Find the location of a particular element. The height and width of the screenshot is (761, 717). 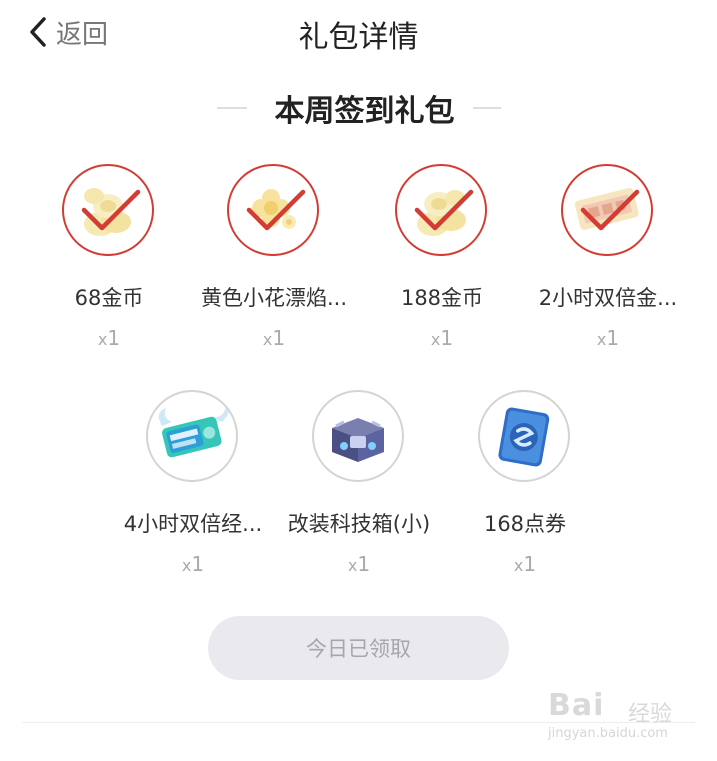

tech-box-icon is located at coordinates (358, 440).